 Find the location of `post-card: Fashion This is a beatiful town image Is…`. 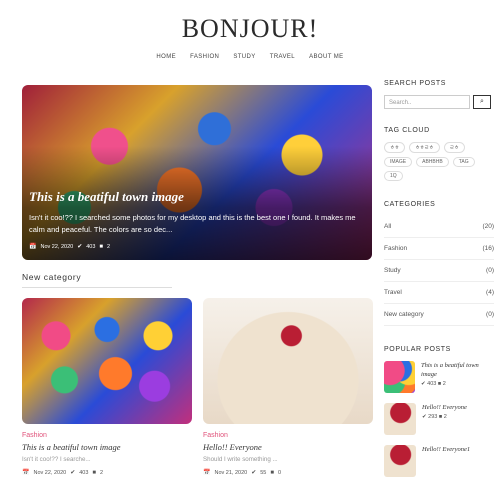

post-card: Fashion This is a beatiful town image Is… is located at coordinates (107, 387).